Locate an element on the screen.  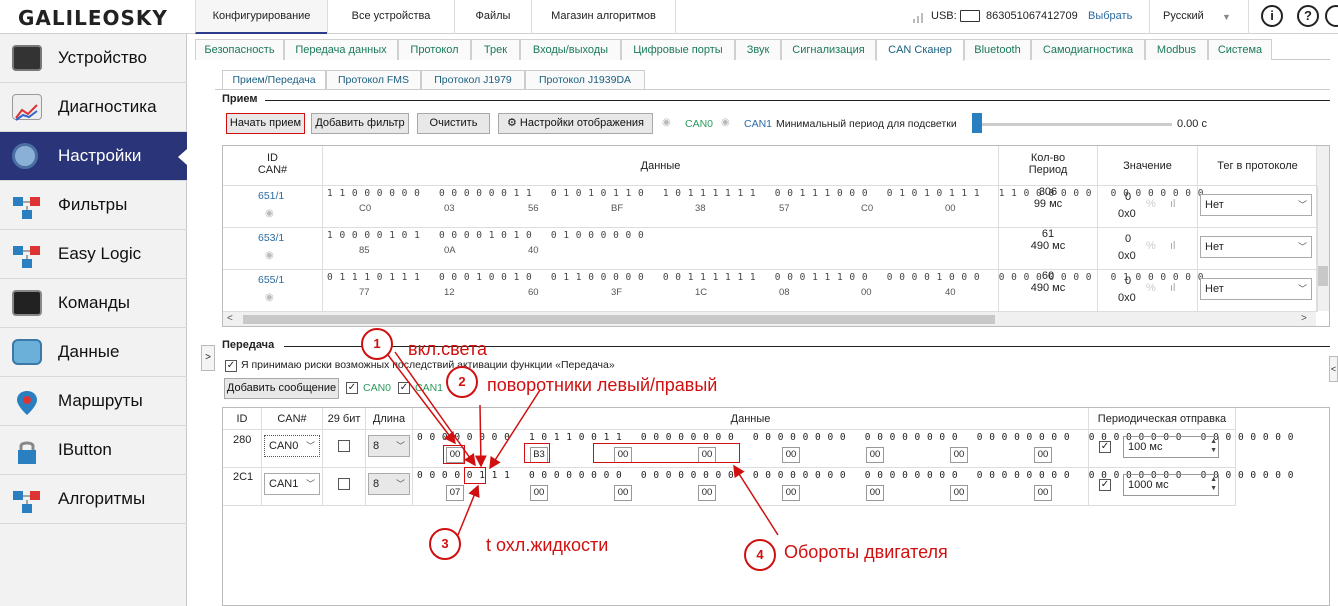
annotation-marker-2: 2 is located at coordinates (462, 382).